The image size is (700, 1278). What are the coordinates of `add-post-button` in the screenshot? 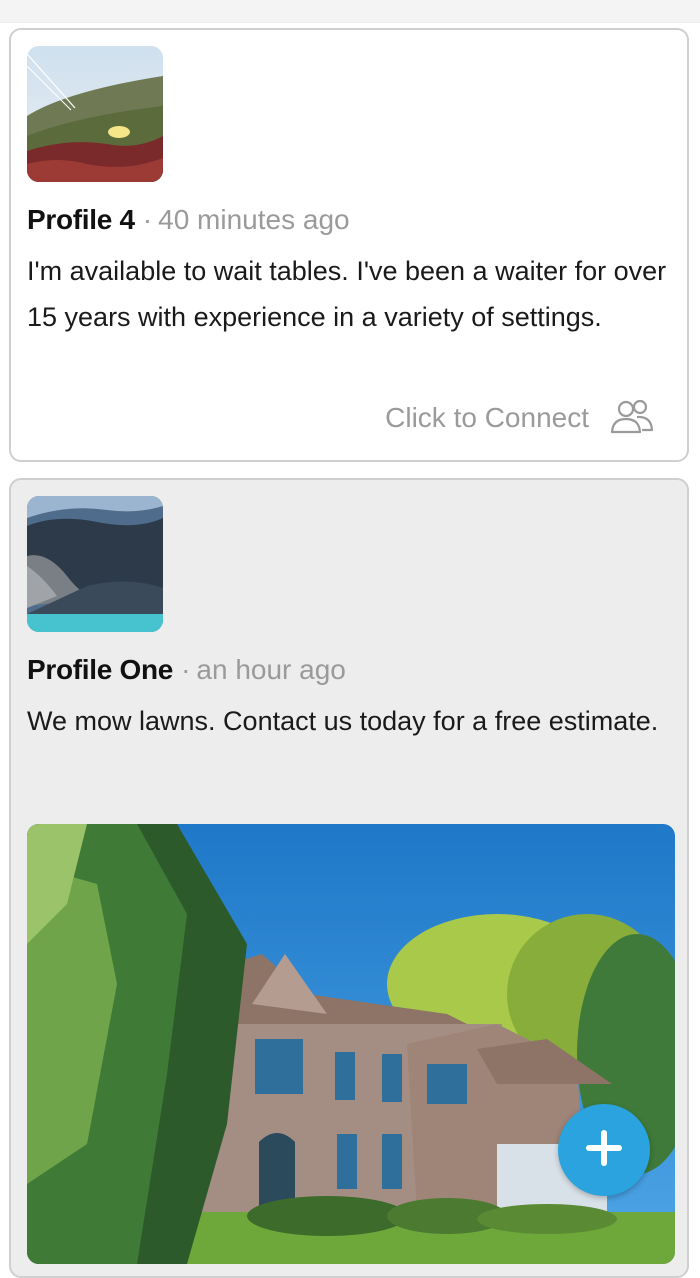 It's located at (604, 1150).